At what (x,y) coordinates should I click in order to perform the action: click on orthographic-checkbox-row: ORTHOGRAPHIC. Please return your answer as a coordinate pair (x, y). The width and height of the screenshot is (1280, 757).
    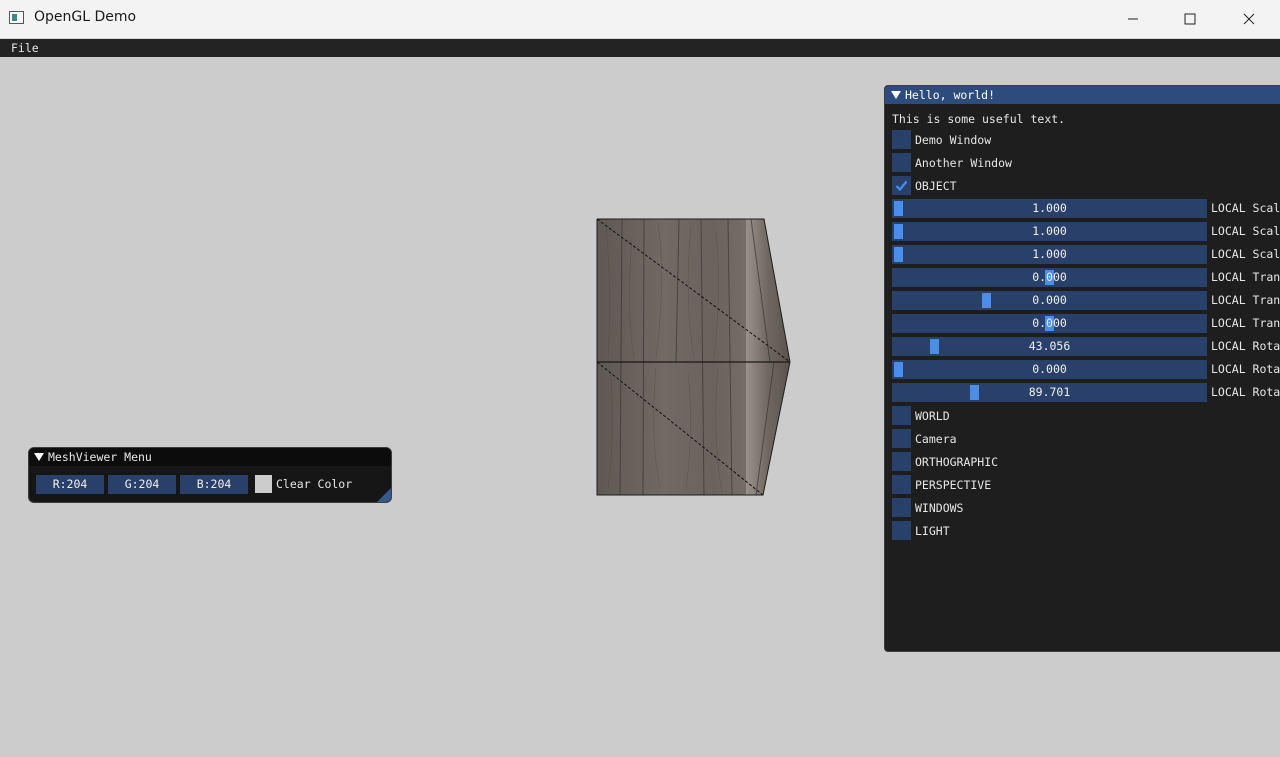
    Looking at the image, I should click on (945, 461).